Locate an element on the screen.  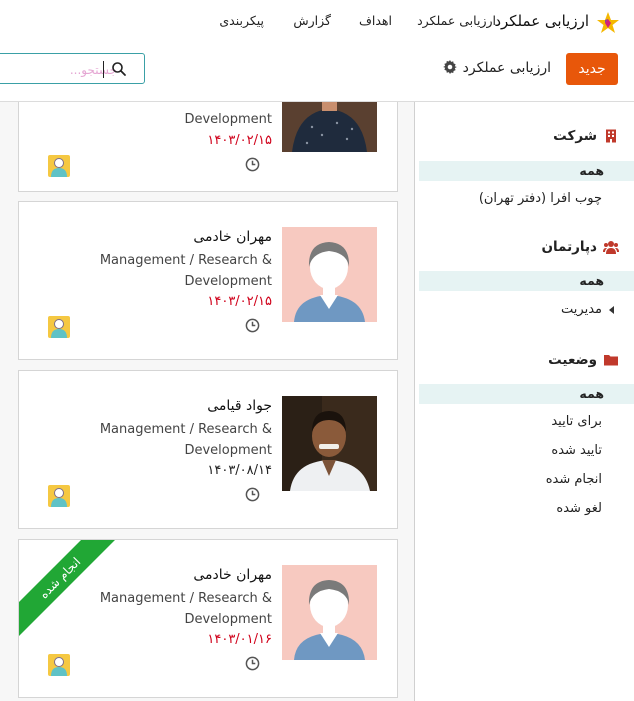
filter-company-all: همه is located at coordinates (526, 171).